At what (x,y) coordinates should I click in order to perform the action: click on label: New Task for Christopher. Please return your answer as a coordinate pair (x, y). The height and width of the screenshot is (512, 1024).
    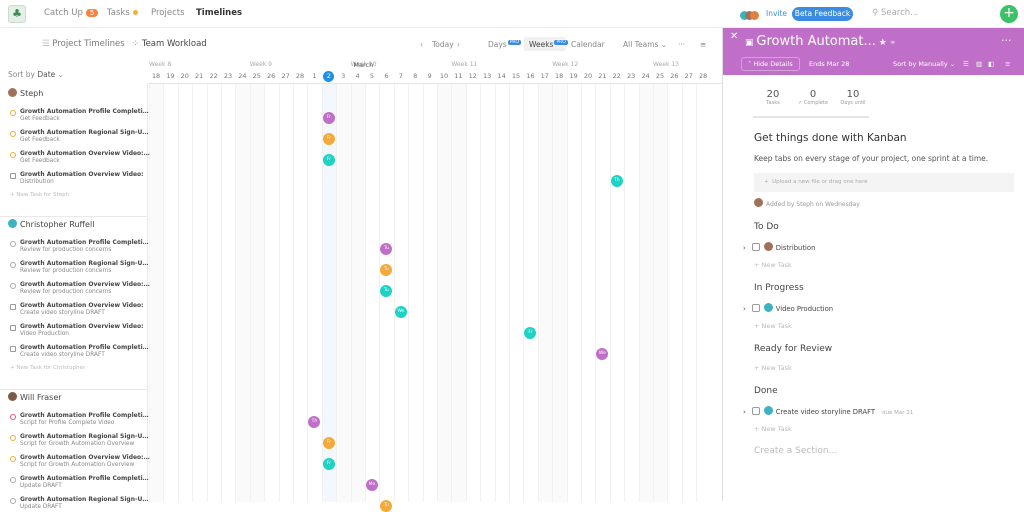
    Looking at the image, I should click on (51, 368).